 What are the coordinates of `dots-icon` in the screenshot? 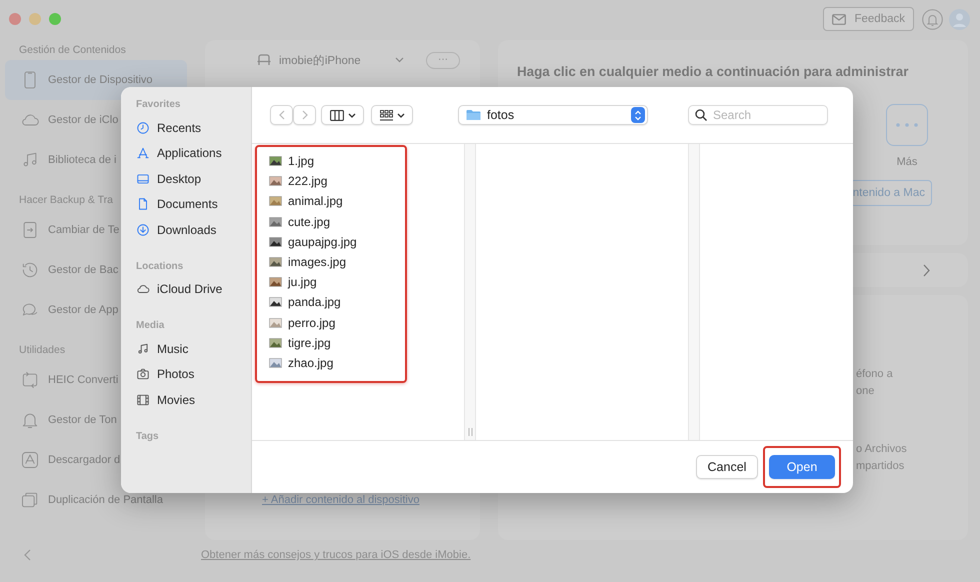 It's located at (907, 125).